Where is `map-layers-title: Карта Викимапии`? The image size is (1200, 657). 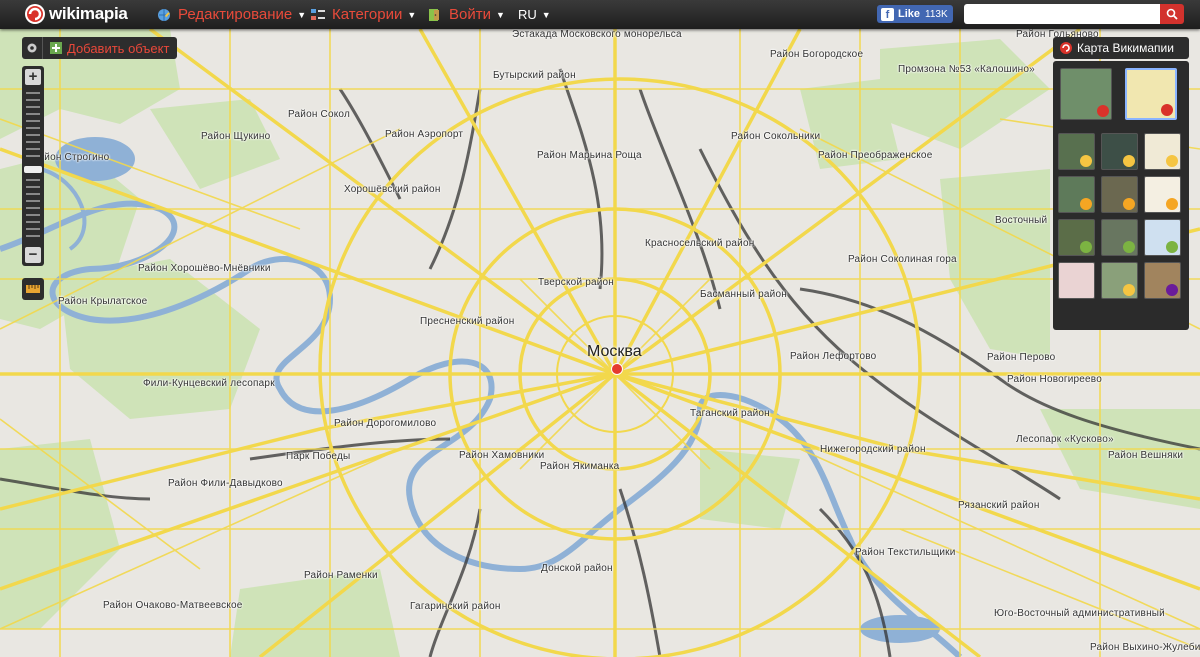 map-layers-title: Карта Викимапии is located at coordinates (1125, 48).